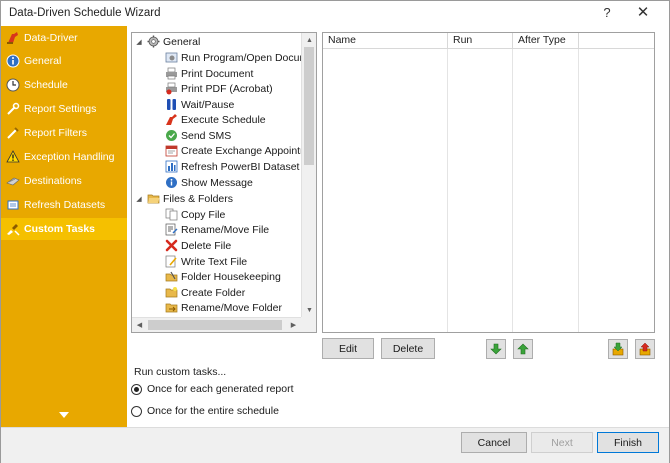  I want to click on delete-icon, so click(171, 245).